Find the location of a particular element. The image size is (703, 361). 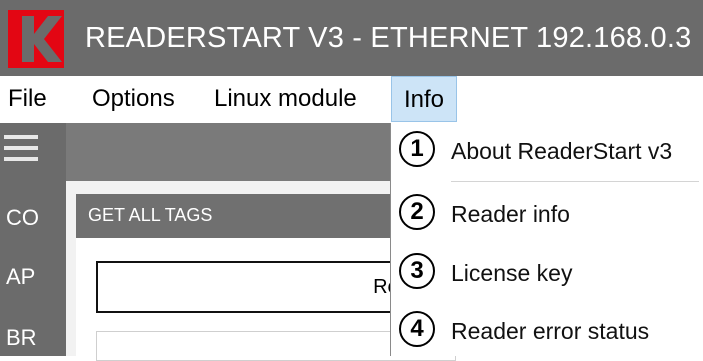

menu-info: Info is located at coordinates (424, 99).